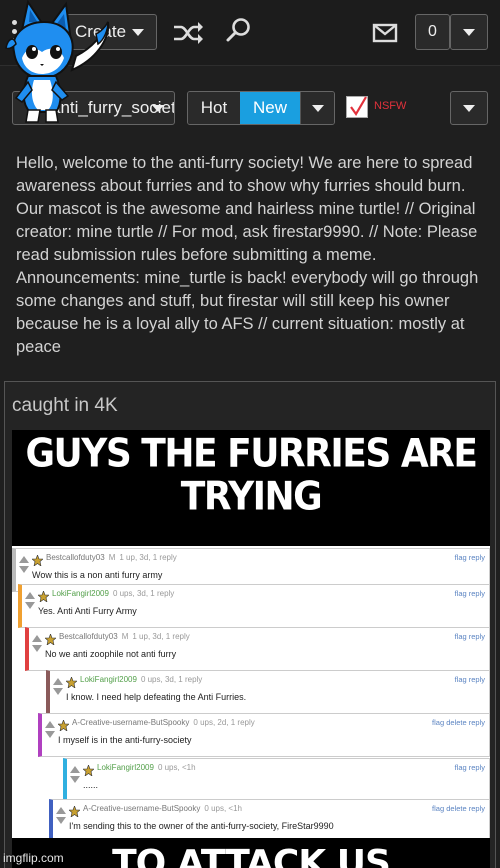 The height and width of the screenshot is (868, 500). What do you see at coordinates (251, 855) in the screenshot?
I see `meme-bottom-caption: TO ATTACK US` at bounding box center [251, 855].